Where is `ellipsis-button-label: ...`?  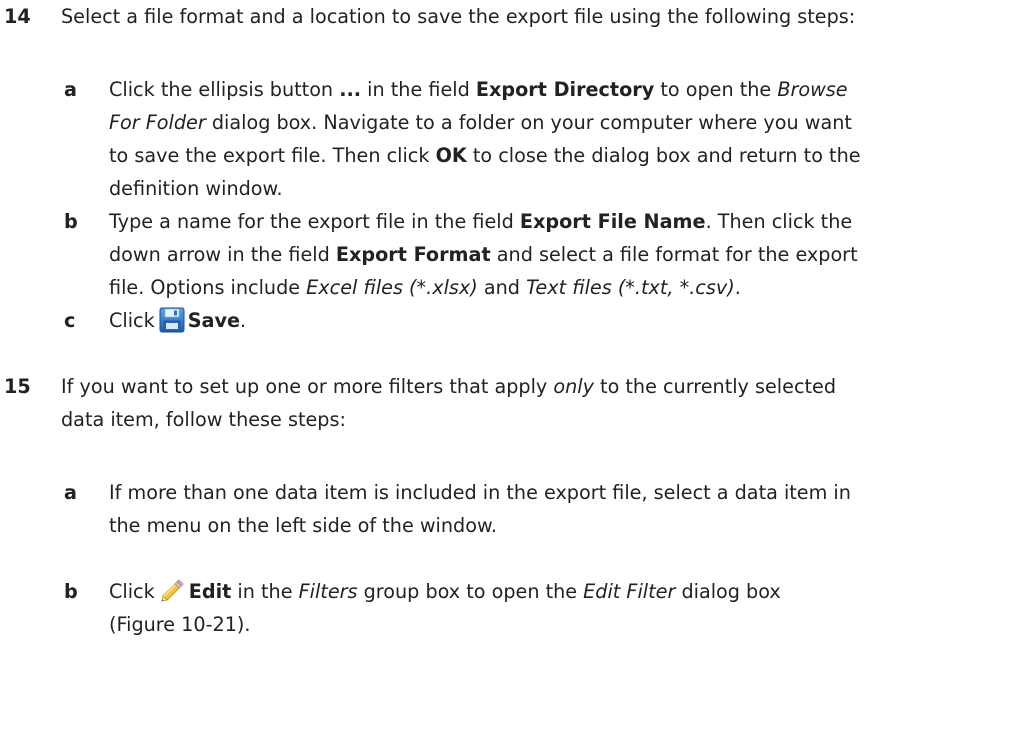
ellipsis-button-label: ... is located at coordinates (350, 89).